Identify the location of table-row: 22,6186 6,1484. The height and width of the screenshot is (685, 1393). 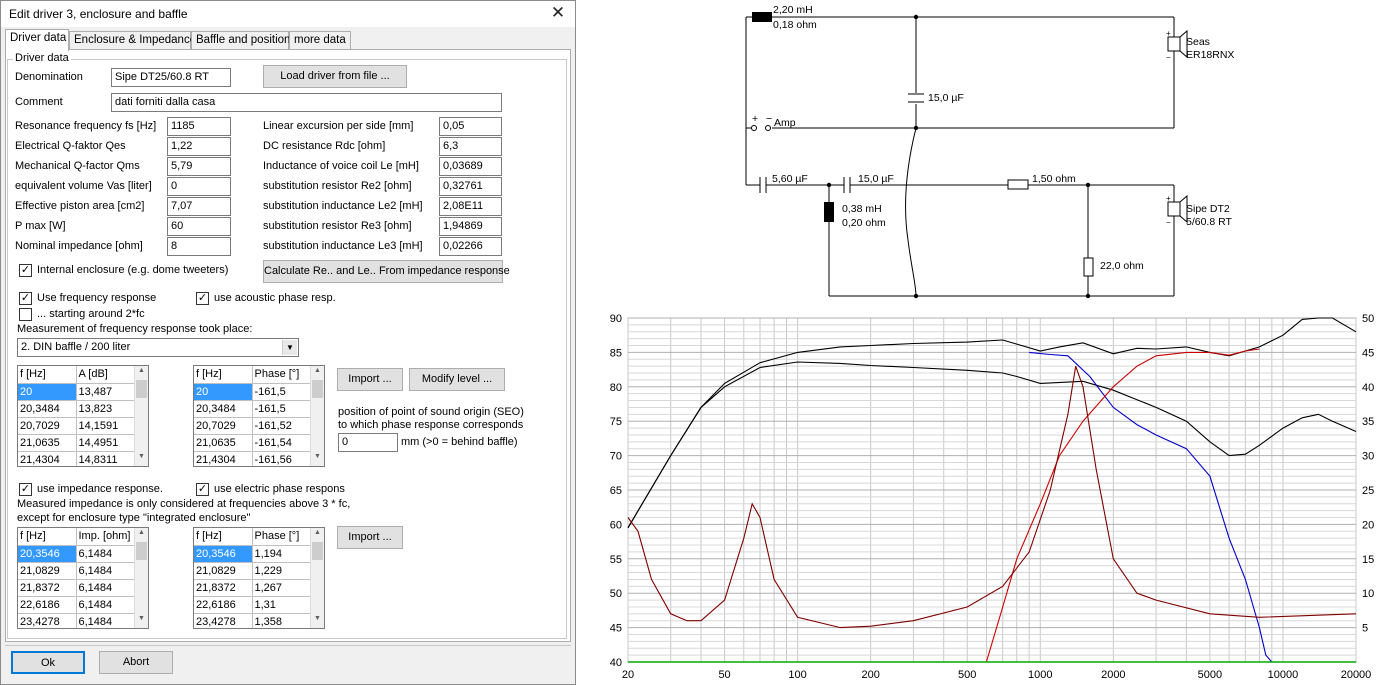
(76, 605).